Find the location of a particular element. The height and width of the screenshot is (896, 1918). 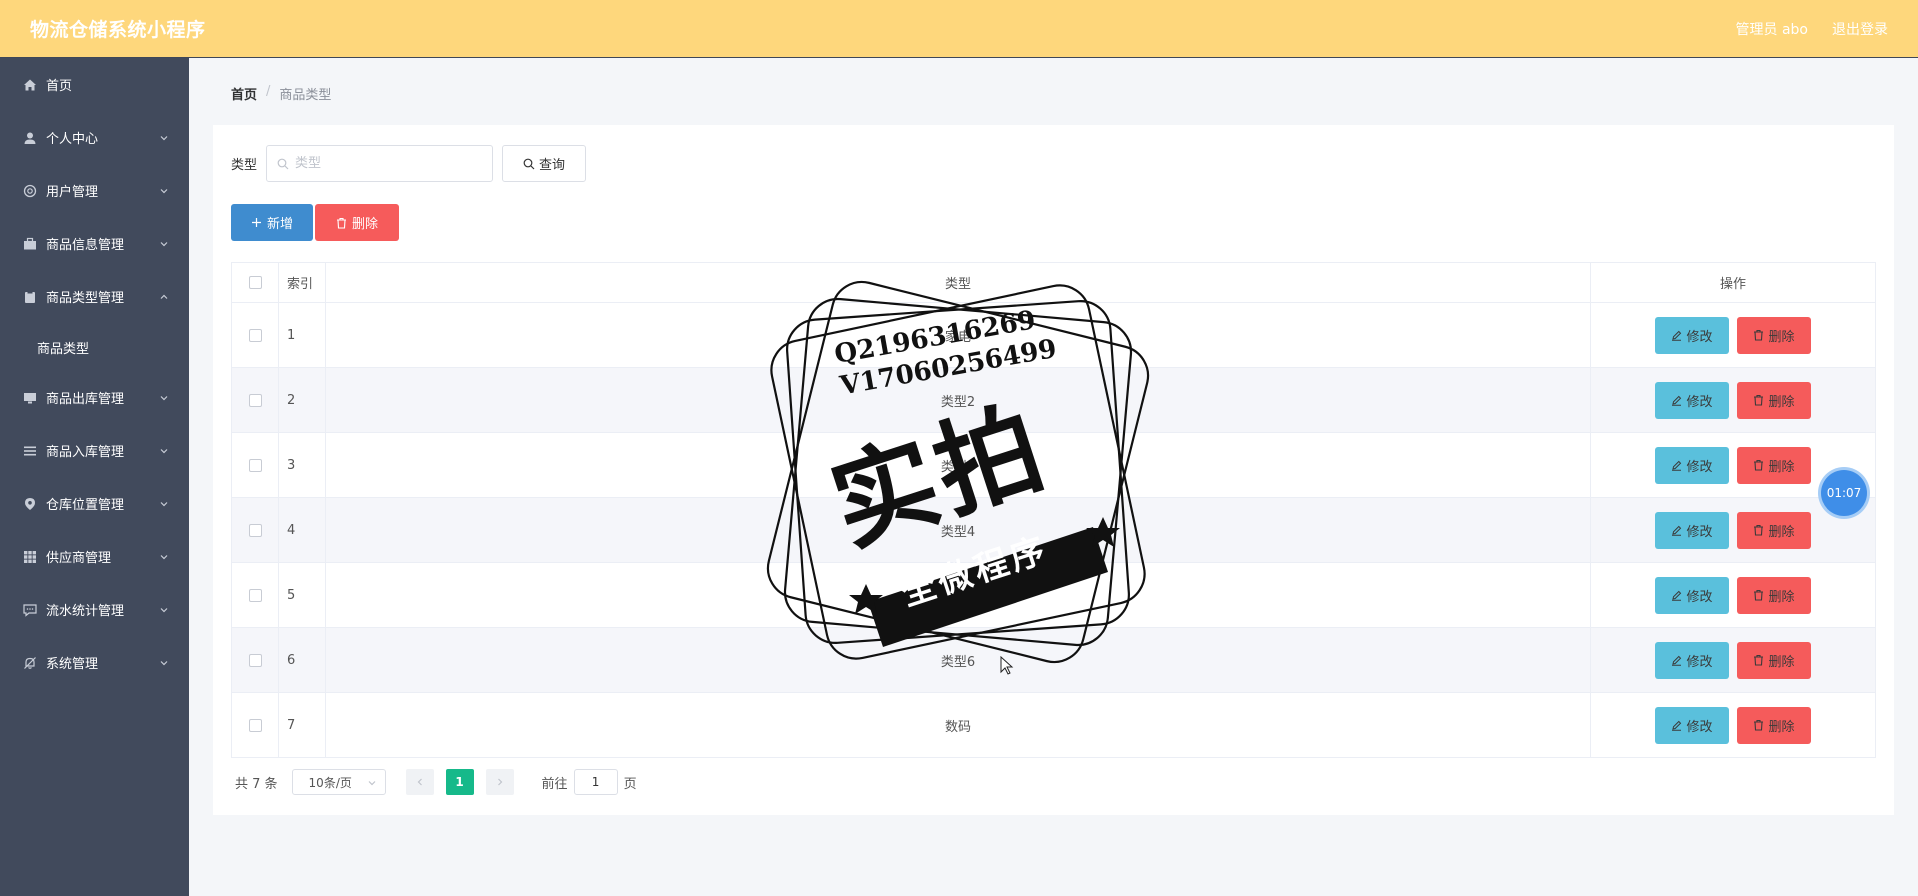

row-type: 类型4 is located at coordinates (958, 530).